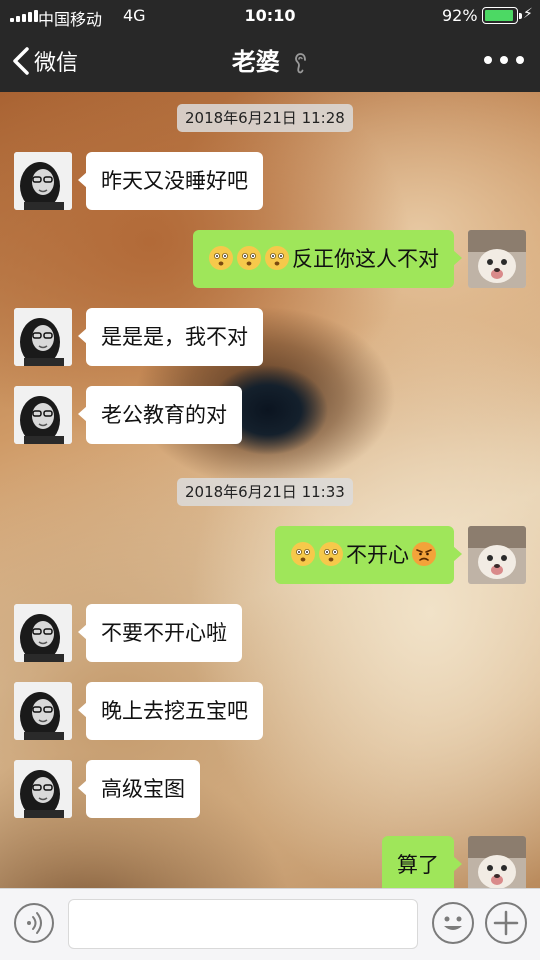 The width and height of the screenshot is (540, 960). Describe the element at coordinates (270, 181) in the screenshot. I see `message-row: 昨天又没睡好吧` at that location.